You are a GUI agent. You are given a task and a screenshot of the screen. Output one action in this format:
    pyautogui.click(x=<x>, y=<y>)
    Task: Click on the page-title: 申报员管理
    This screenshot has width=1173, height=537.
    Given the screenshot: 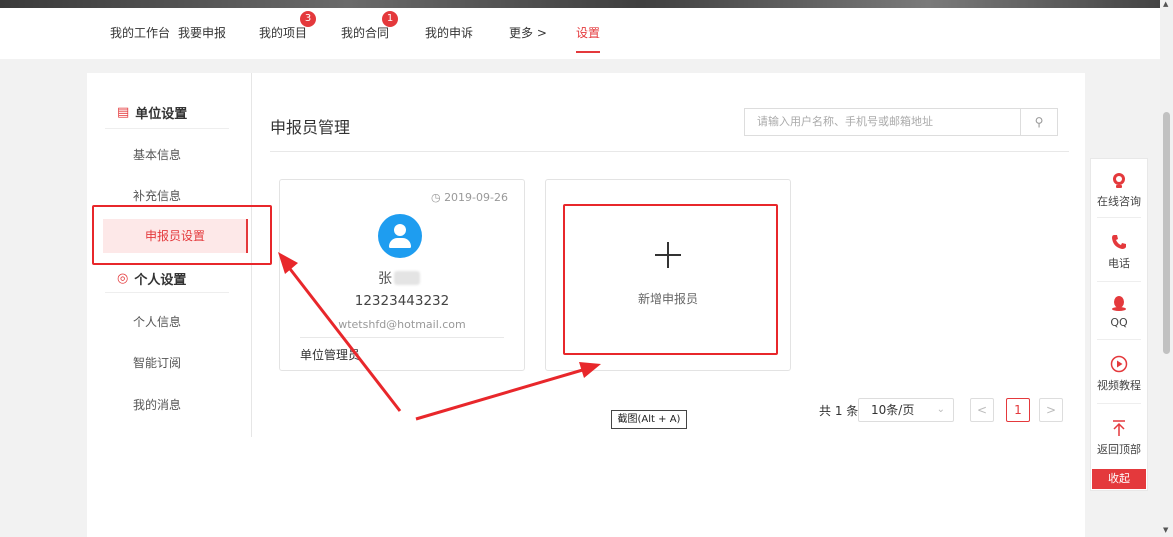 What is the action you would take?
    pyautogui.click(x=310, y=127)
    